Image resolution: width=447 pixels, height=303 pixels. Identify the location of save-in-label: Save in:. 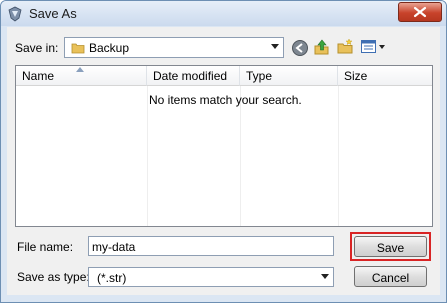
(37, 48).